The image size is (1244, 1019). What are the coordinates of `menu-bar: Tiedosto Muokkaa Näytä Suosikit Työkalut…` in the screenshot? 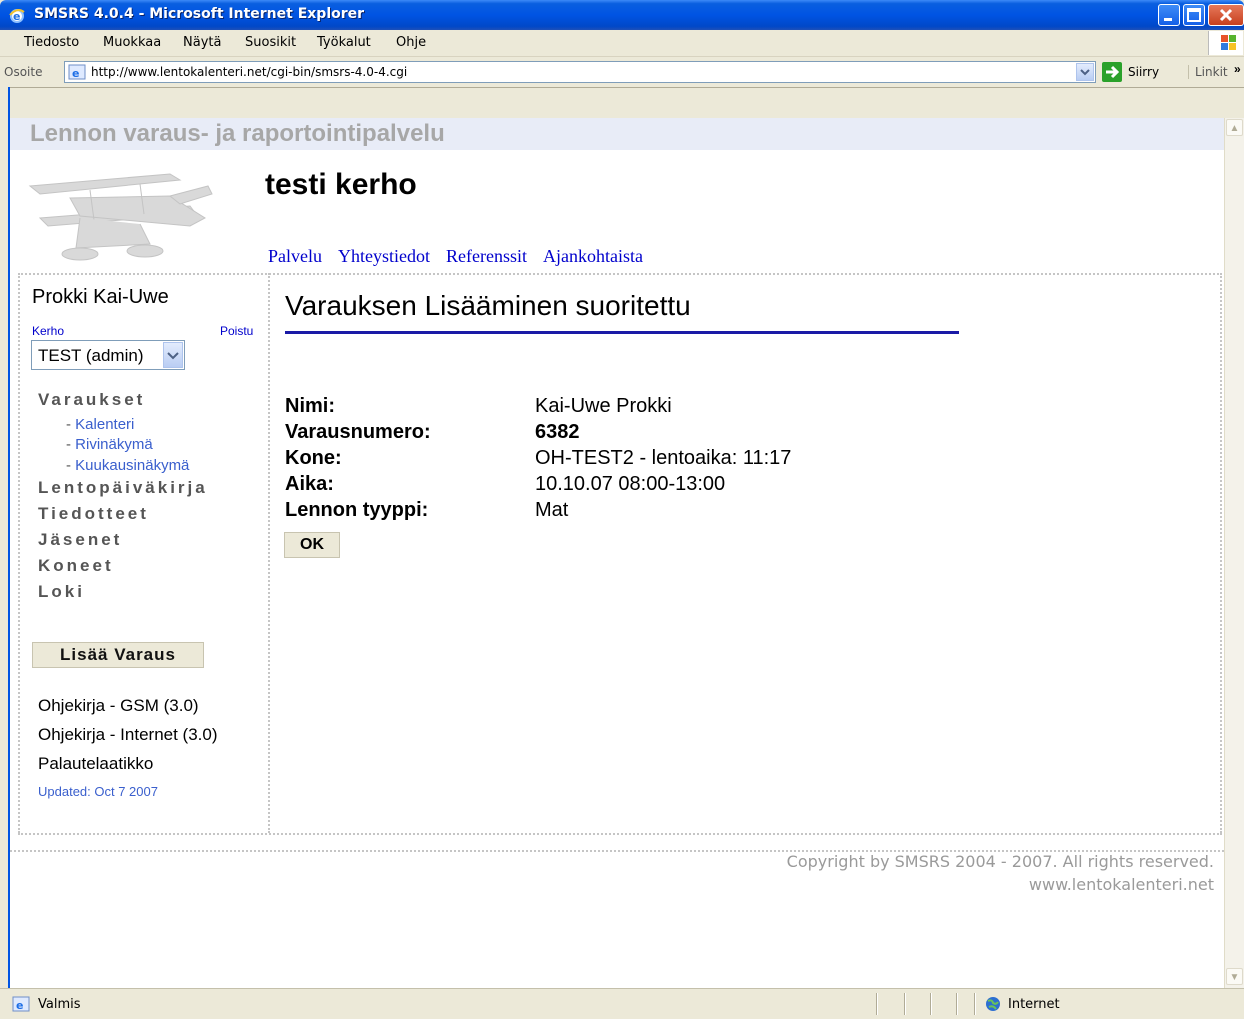 It's located at (622, 43).